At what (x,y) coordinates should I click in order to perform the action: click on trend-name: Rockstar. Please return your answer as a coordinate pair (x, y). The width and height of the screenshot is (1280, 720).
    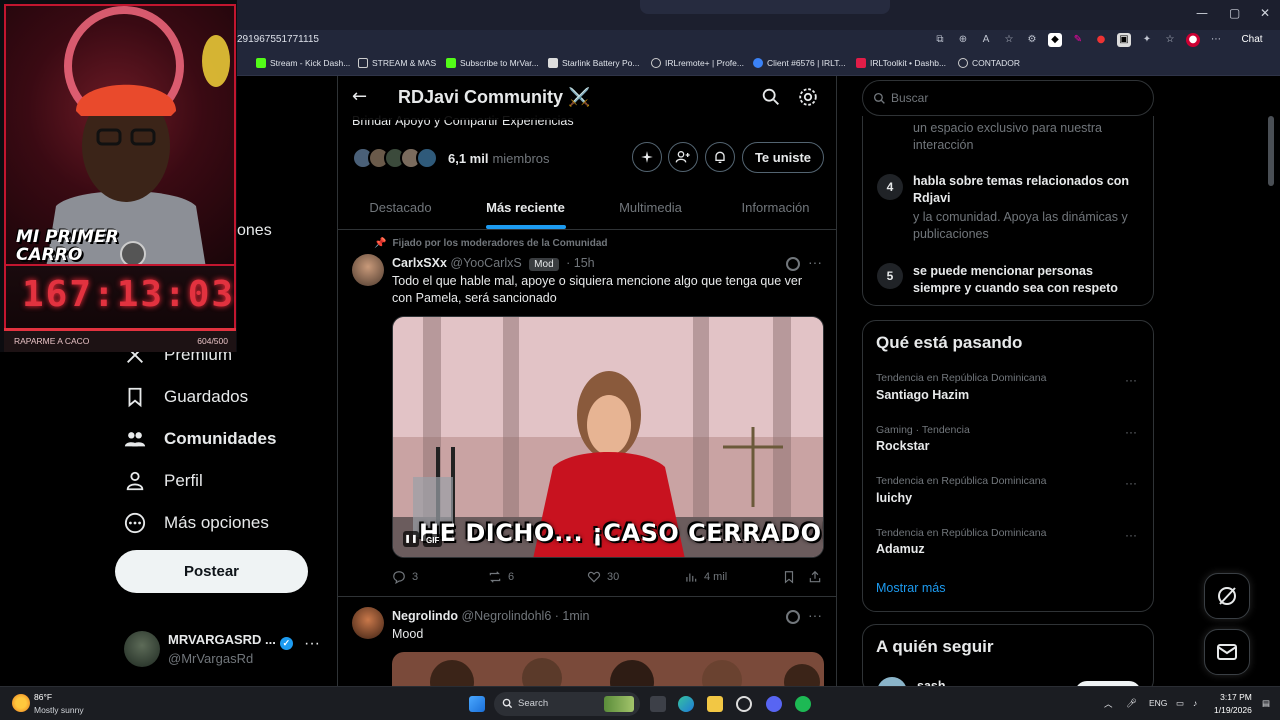
    Looking at the image, I should click on (903, 446).